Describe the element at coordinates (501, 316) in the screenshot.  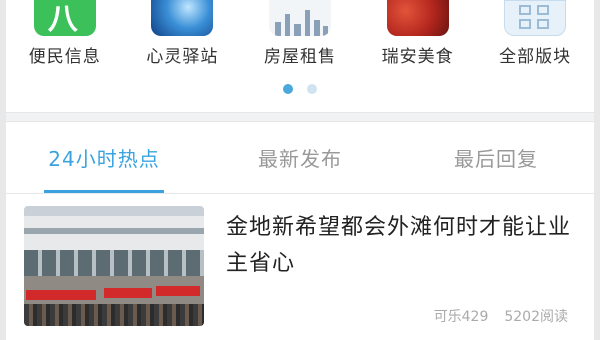
I see `news-meta: 可乐429 5202阅读` at that location.